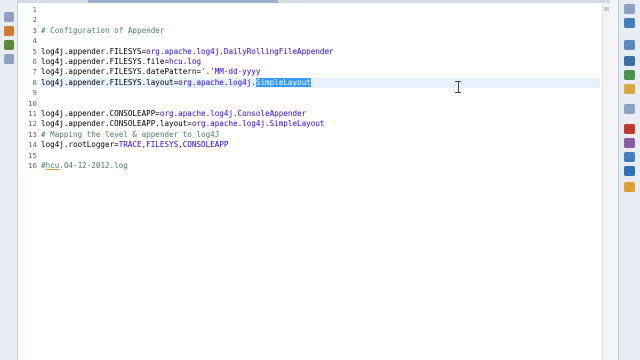 The width and height of the screenshot is (640, 360). I want to click on vertical-scrollbar, so click(606, 181).